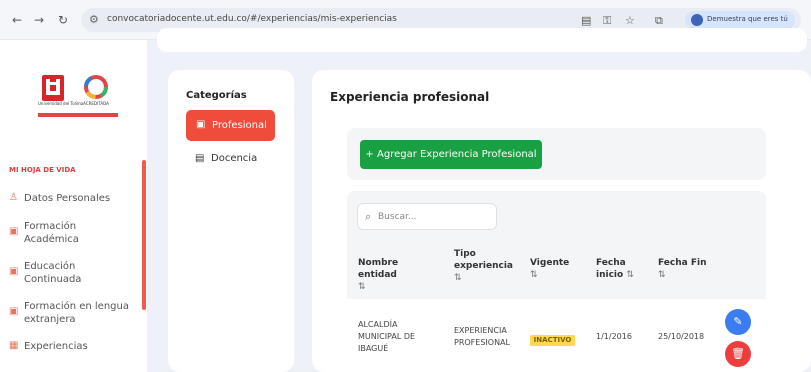 The width and height of the screenshot is (811, 372). Describe the element at coordinates (659, 21) in the screenshot. I see `extensions-icon: ⧉` at that location.